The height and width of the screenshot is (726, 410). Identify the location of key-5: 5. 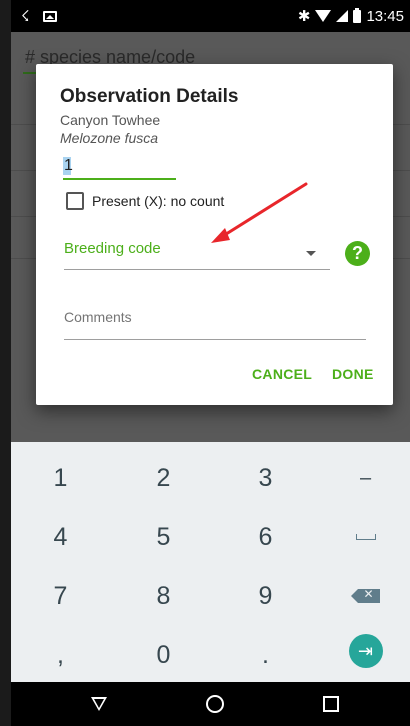
(163, 537).